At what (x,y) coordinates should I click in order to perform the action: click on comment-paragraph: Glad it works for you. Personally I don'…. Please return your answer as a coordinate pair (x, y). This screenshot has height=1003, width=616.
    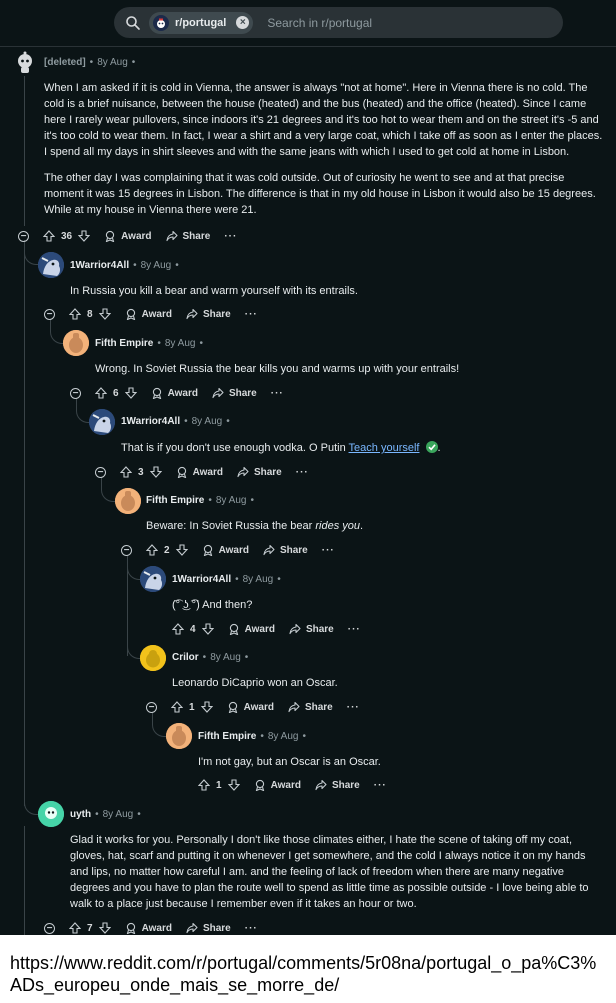
    Looking at the image, I should click on (329, 872).